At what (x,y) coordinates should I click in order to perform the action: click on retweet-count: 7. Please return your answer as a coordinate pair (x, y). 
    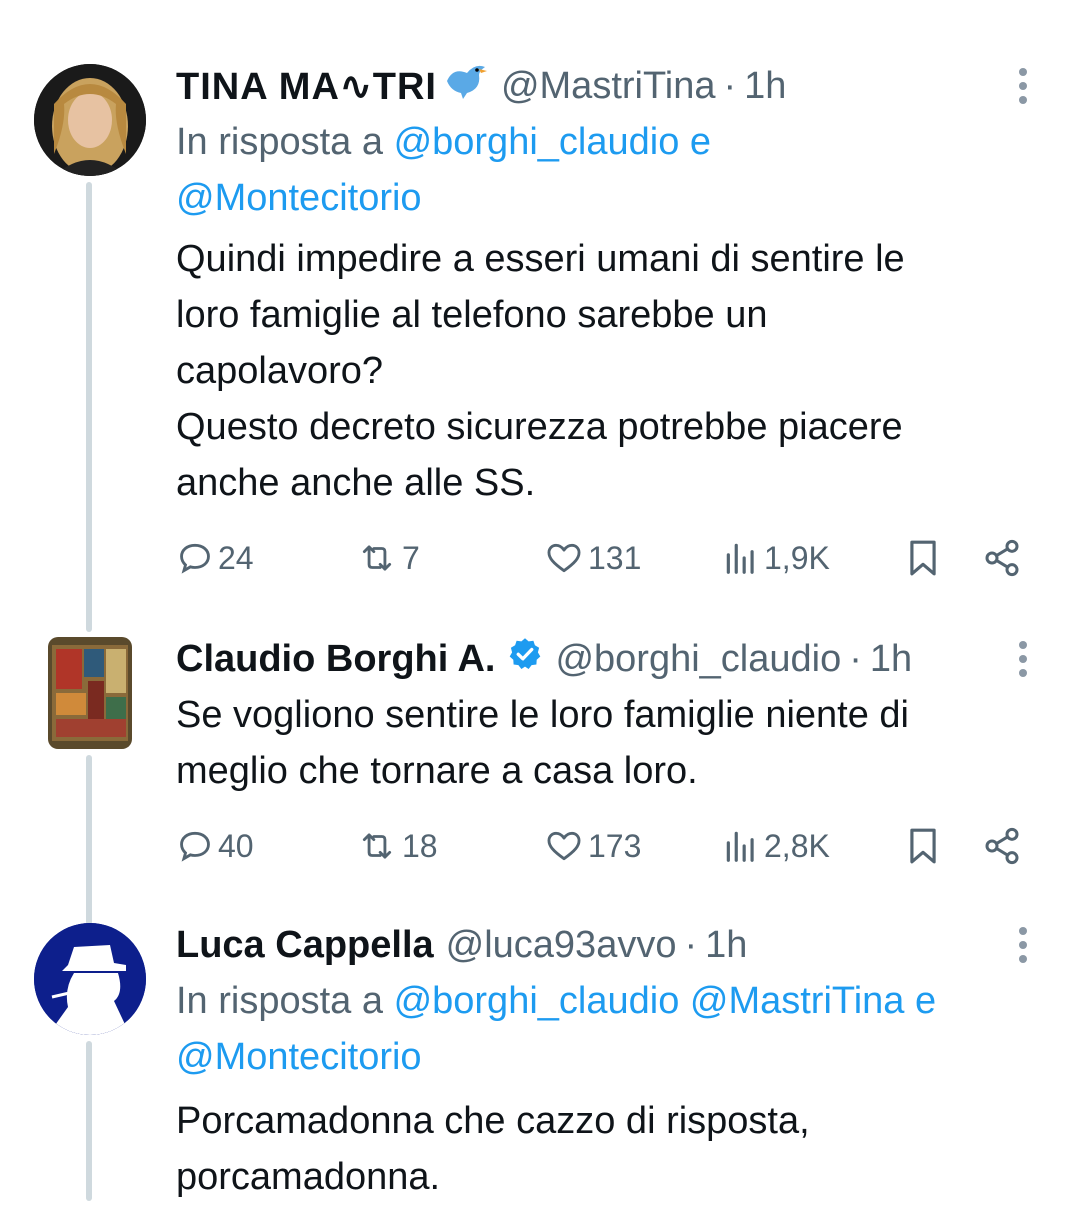
    Looking at the image, I should click on (411, 557).